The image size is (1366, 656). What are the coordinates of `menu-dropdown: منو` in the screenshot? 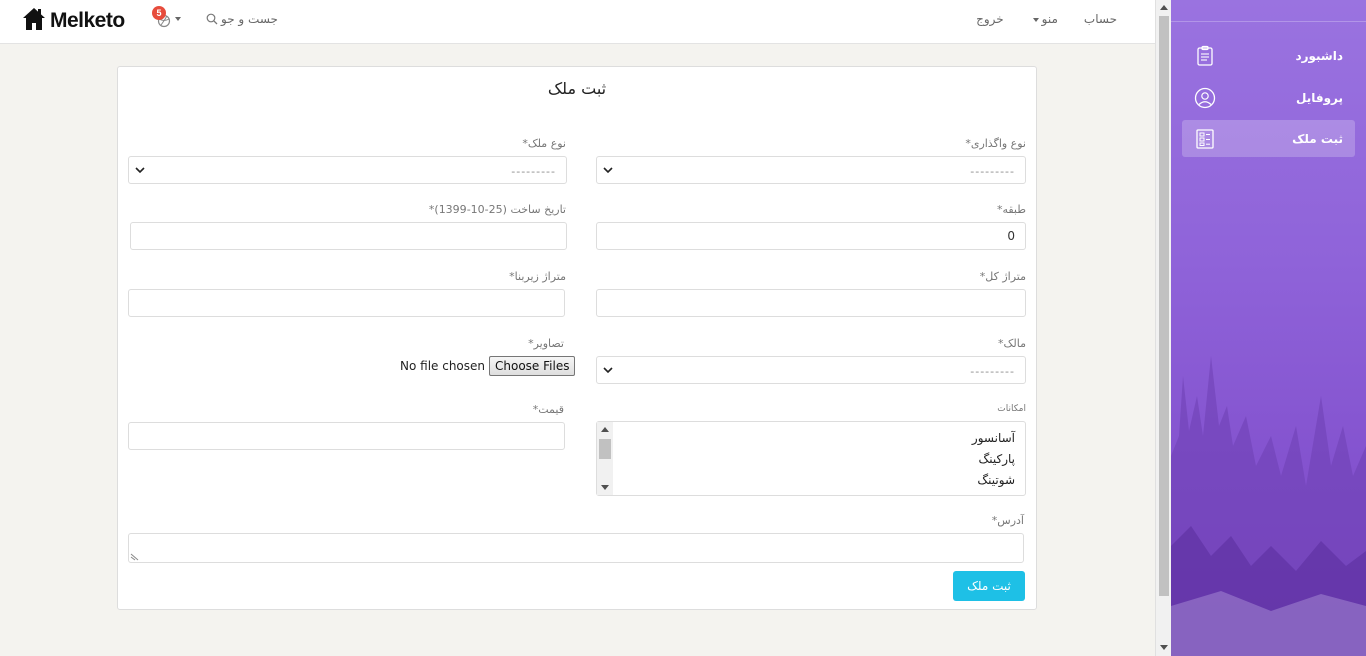 It's located at (1044, 19).